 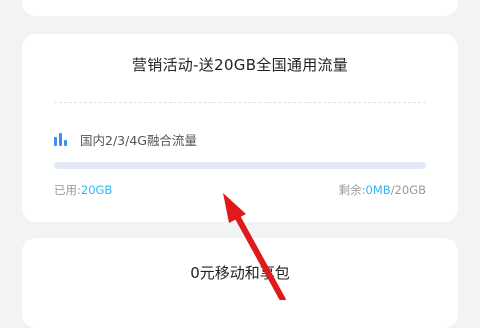 What do you see at coordinates (408, 190) in the screenshot?
I see `total-value: /20GB` at bounding box center [408, 190].